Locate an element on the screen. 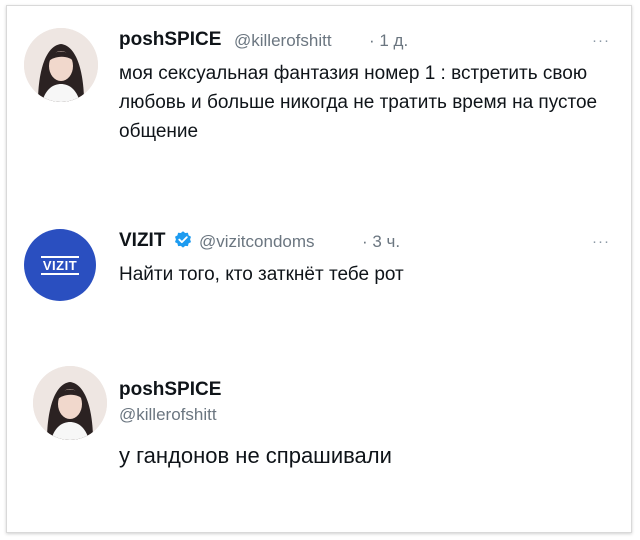 The height and width of the screenshot is (540, 640). avatar: VIZIT is located at coordinates (60, 265).